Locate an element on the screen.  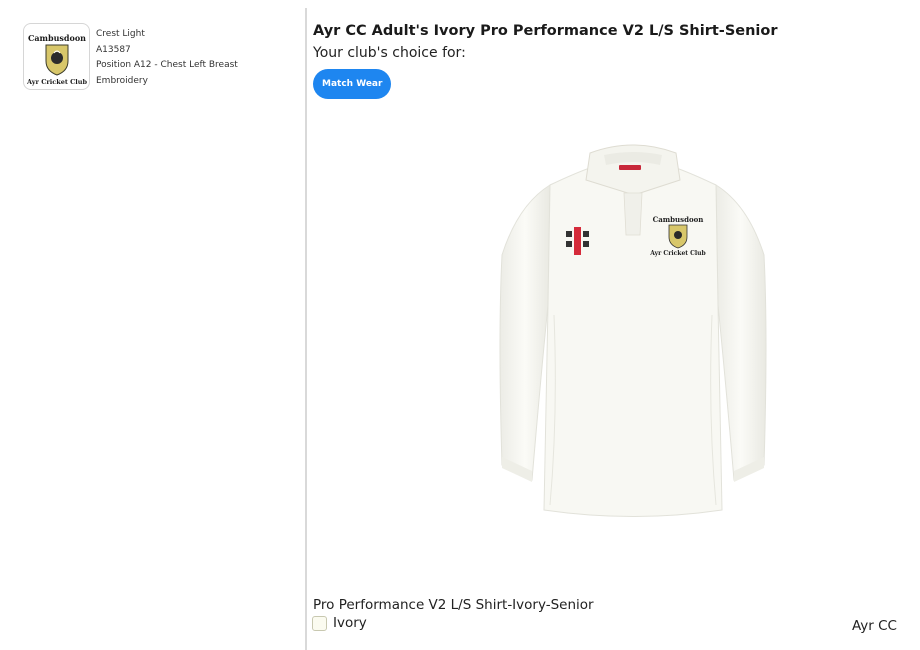
ivory-checkbox is located at coordinates (319, 623).